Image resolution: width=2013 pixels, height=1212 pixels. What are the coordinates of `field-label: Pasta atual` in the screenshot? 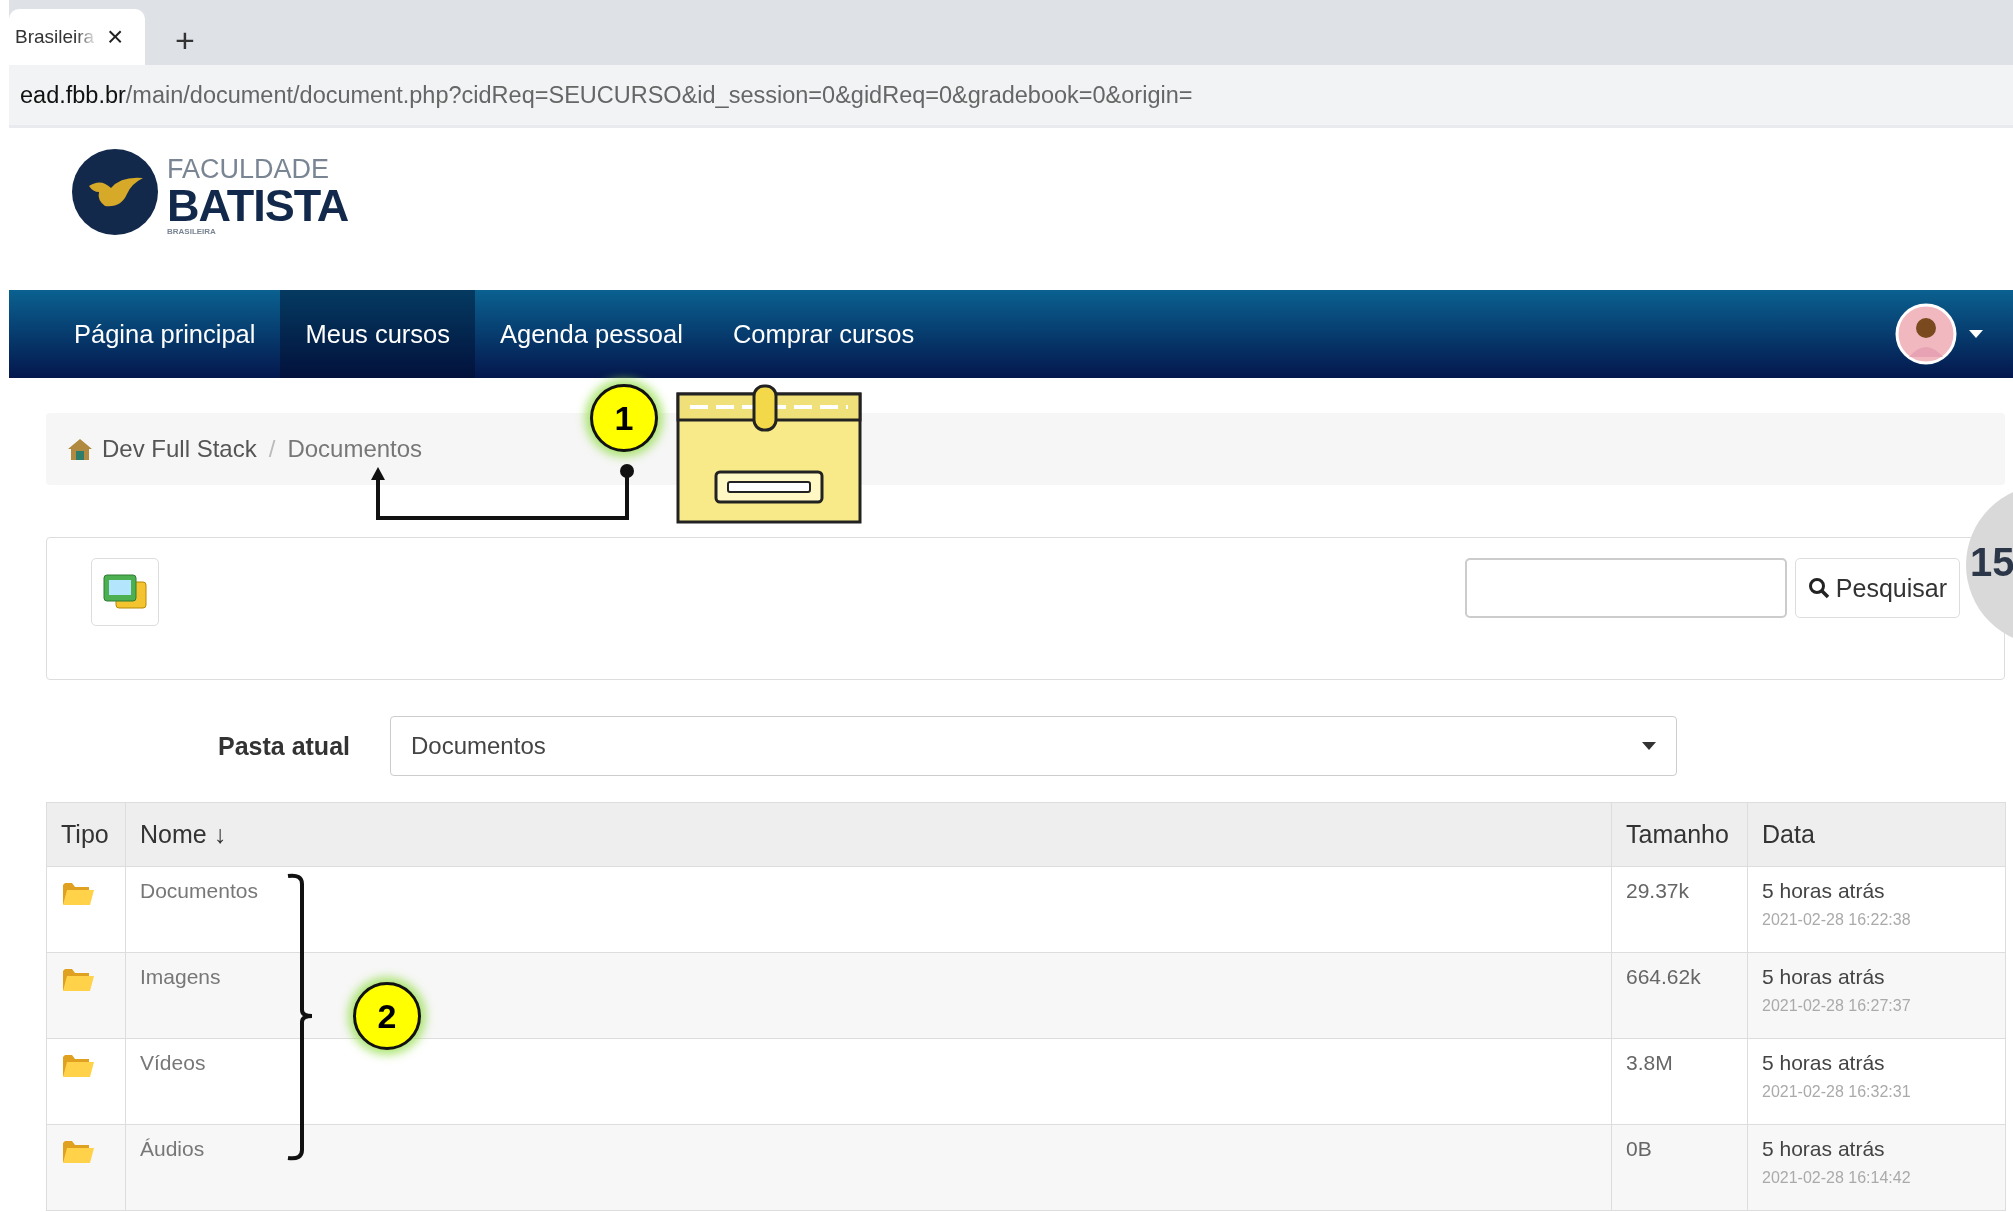 It's located at (284, 746).